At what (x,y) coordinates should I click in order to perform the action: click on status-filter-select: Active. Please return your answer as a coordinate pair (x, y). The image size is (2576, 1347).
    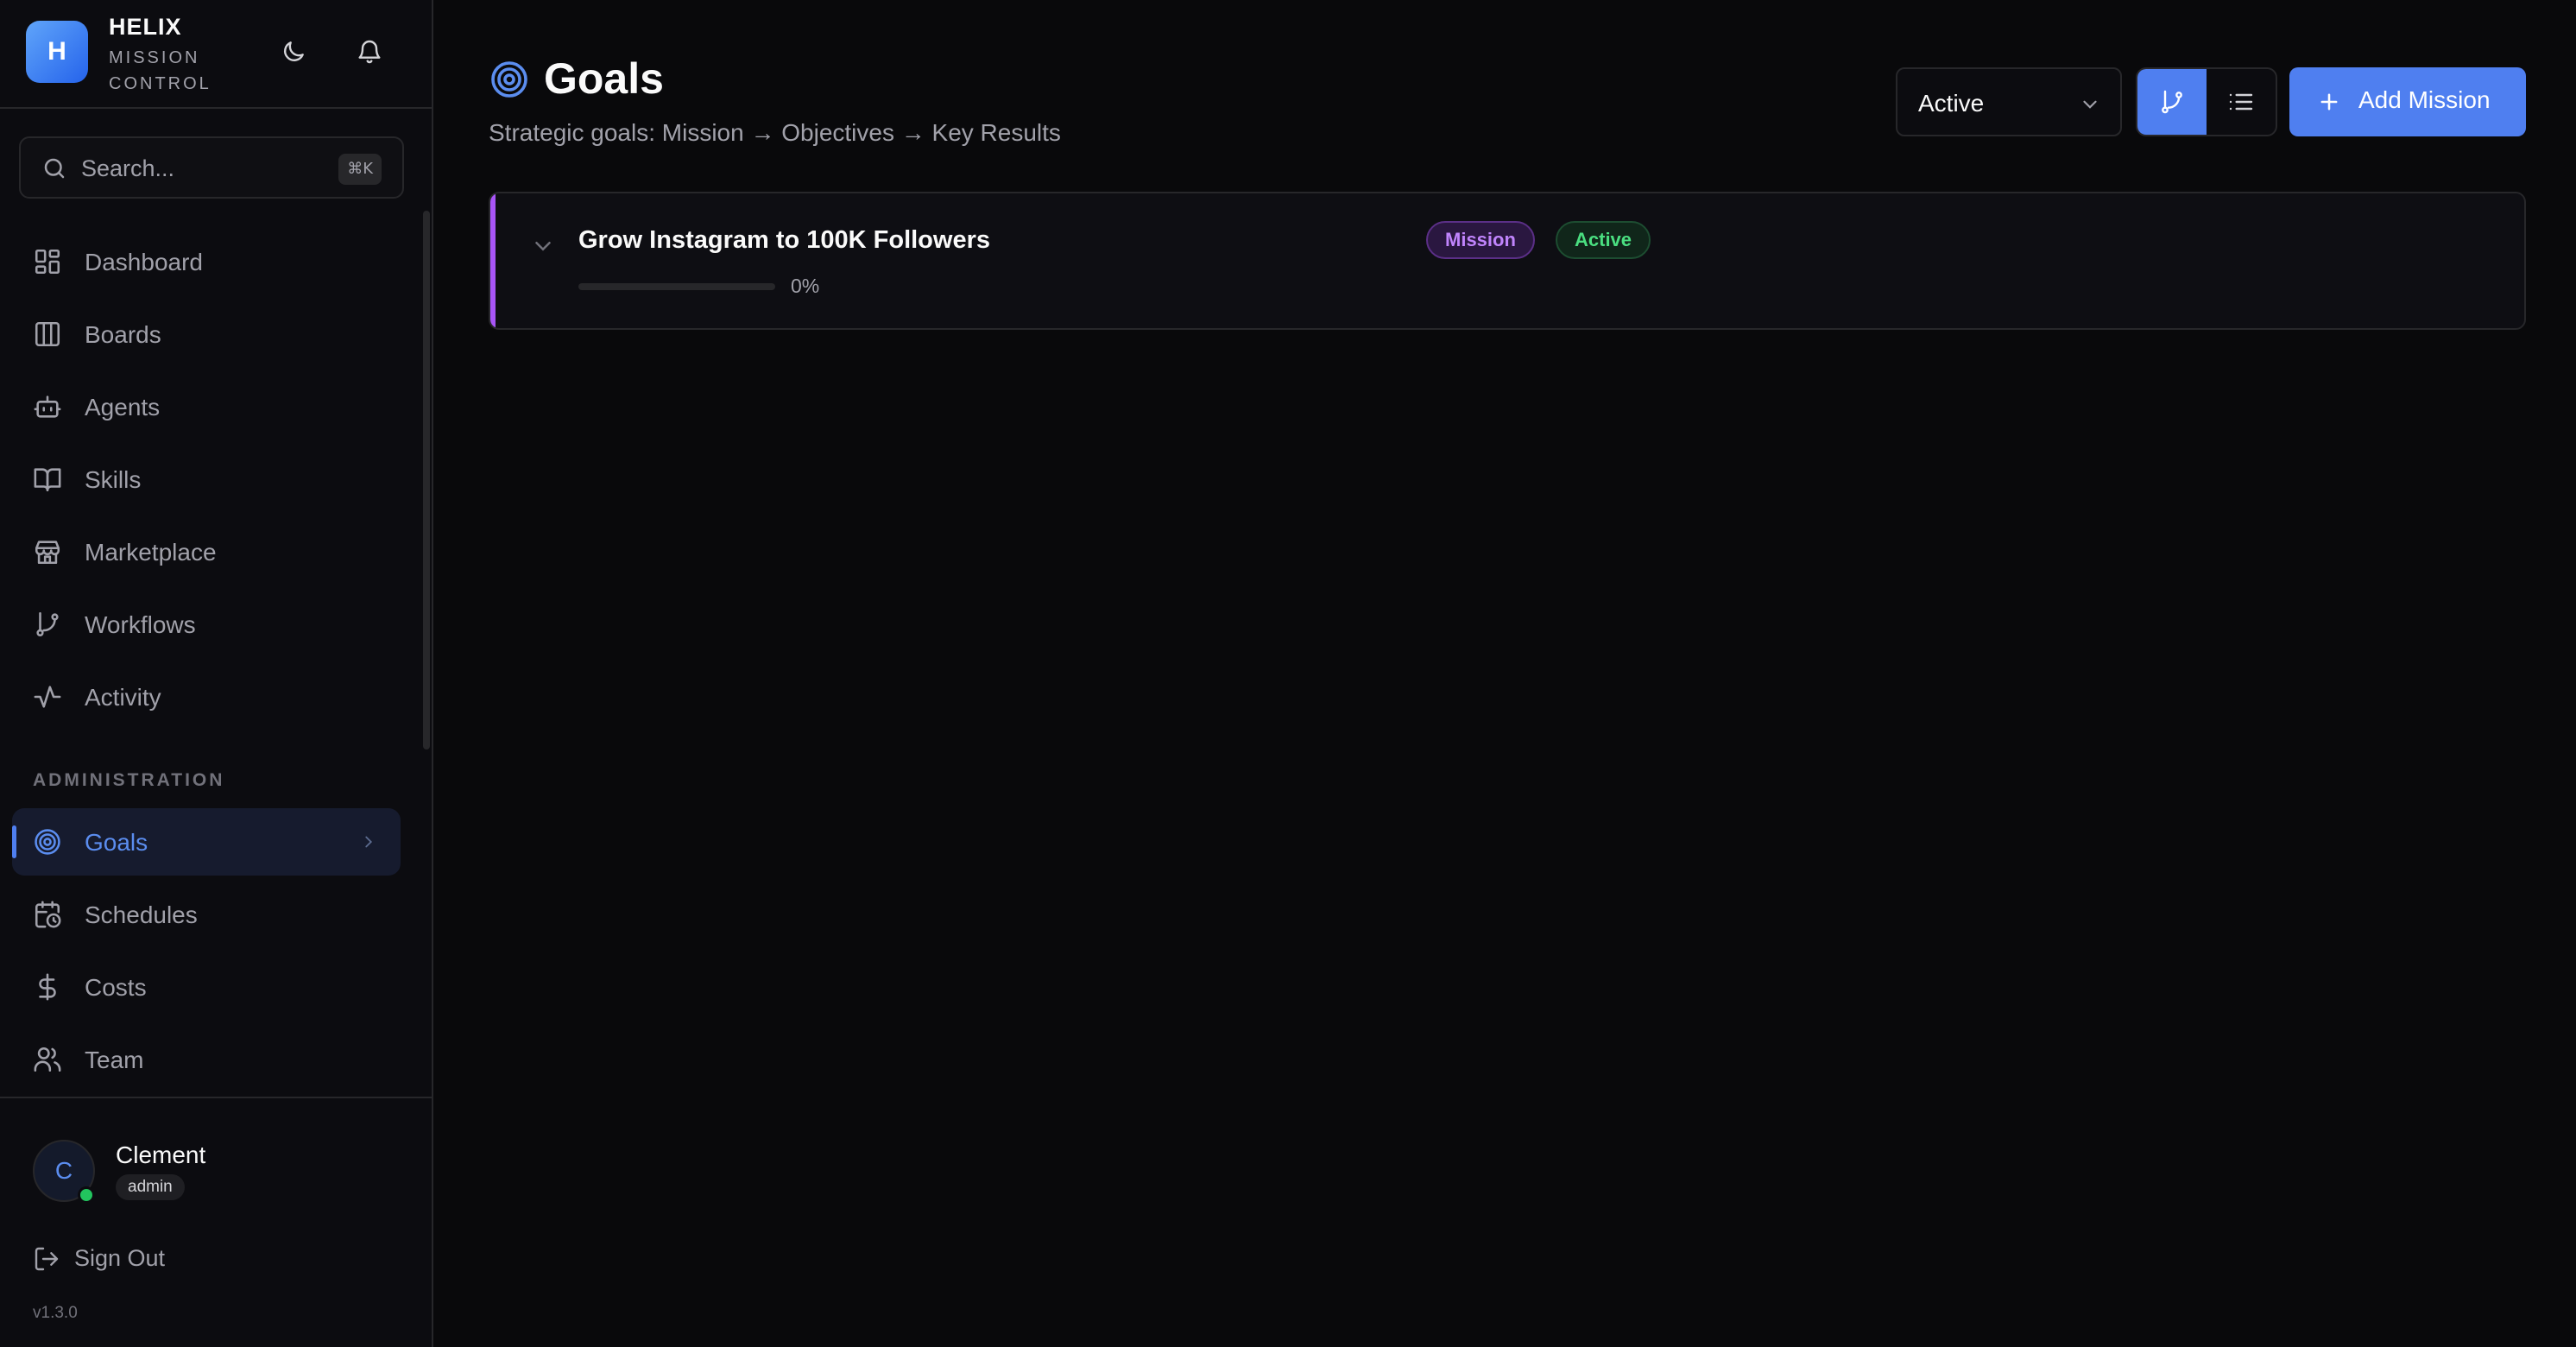
    Looking at the image, I should click on (2009, 101).